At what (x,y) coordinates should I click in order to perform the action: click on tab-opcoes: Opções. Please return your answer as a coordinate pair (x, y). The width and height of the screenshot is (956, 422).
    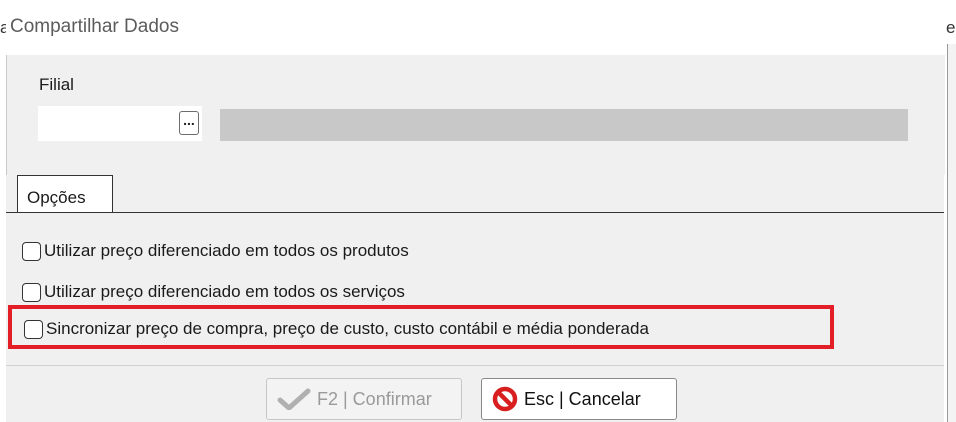
    Looking at the image, I should click on (65, 193).